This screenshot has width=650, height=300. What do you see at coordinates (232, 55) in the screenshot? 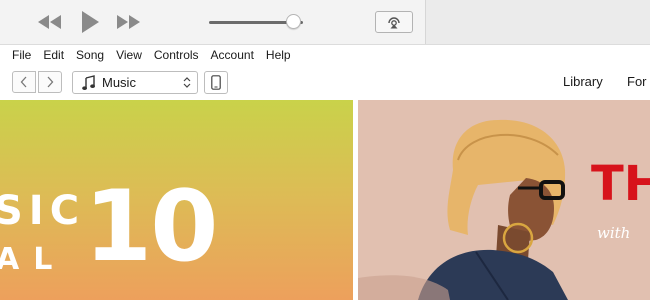
I see `menu-account: Account` at bounding box center [232, 55].